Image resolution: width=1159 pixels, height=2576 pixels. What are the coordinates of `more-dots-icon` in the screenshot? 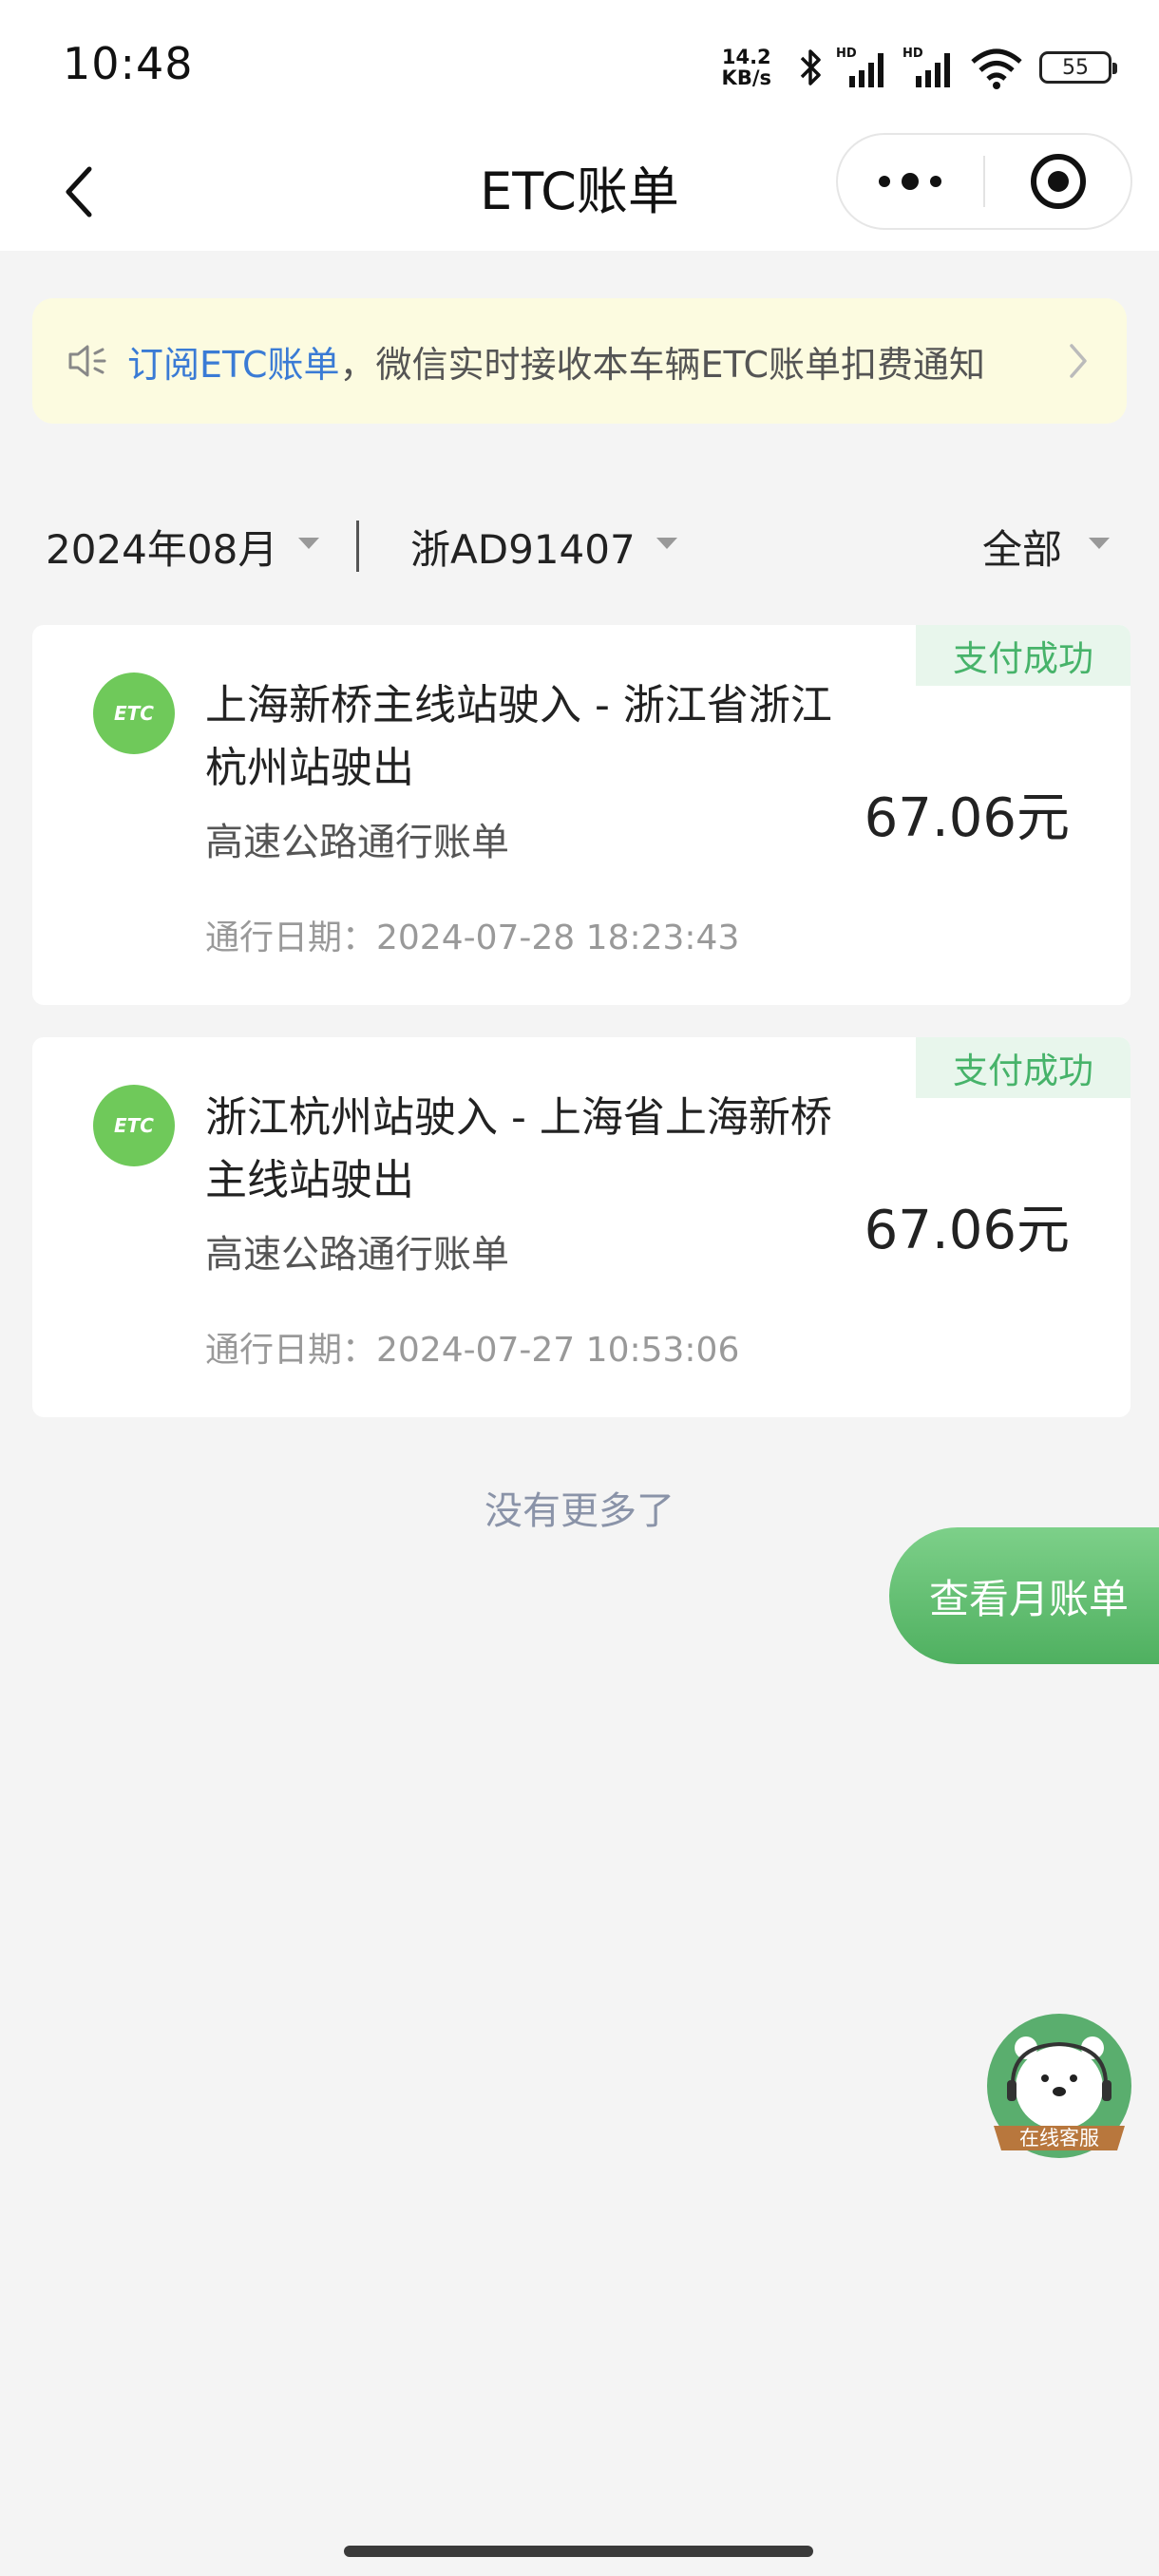 It's located at (910, 181).